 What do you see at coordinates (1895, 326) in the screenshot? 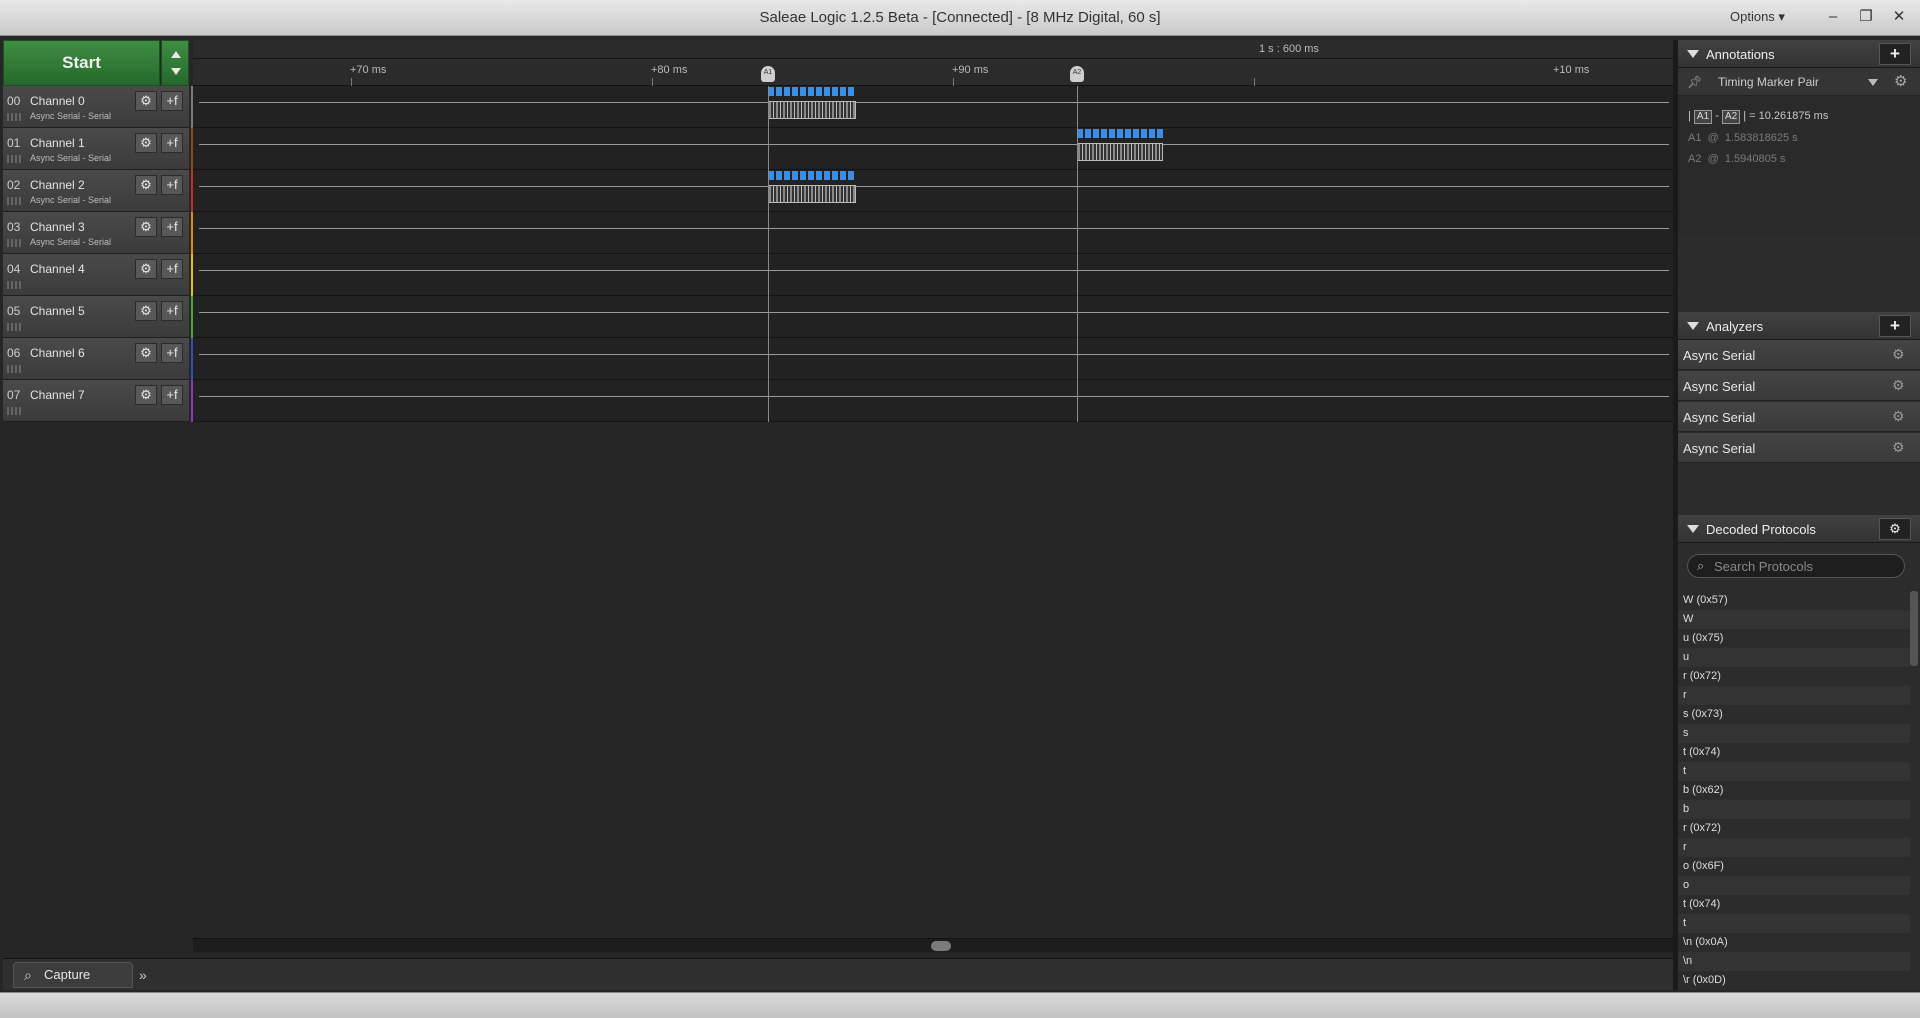
I see `add-analyzer-button: +` at bounding box center [1895, 326].